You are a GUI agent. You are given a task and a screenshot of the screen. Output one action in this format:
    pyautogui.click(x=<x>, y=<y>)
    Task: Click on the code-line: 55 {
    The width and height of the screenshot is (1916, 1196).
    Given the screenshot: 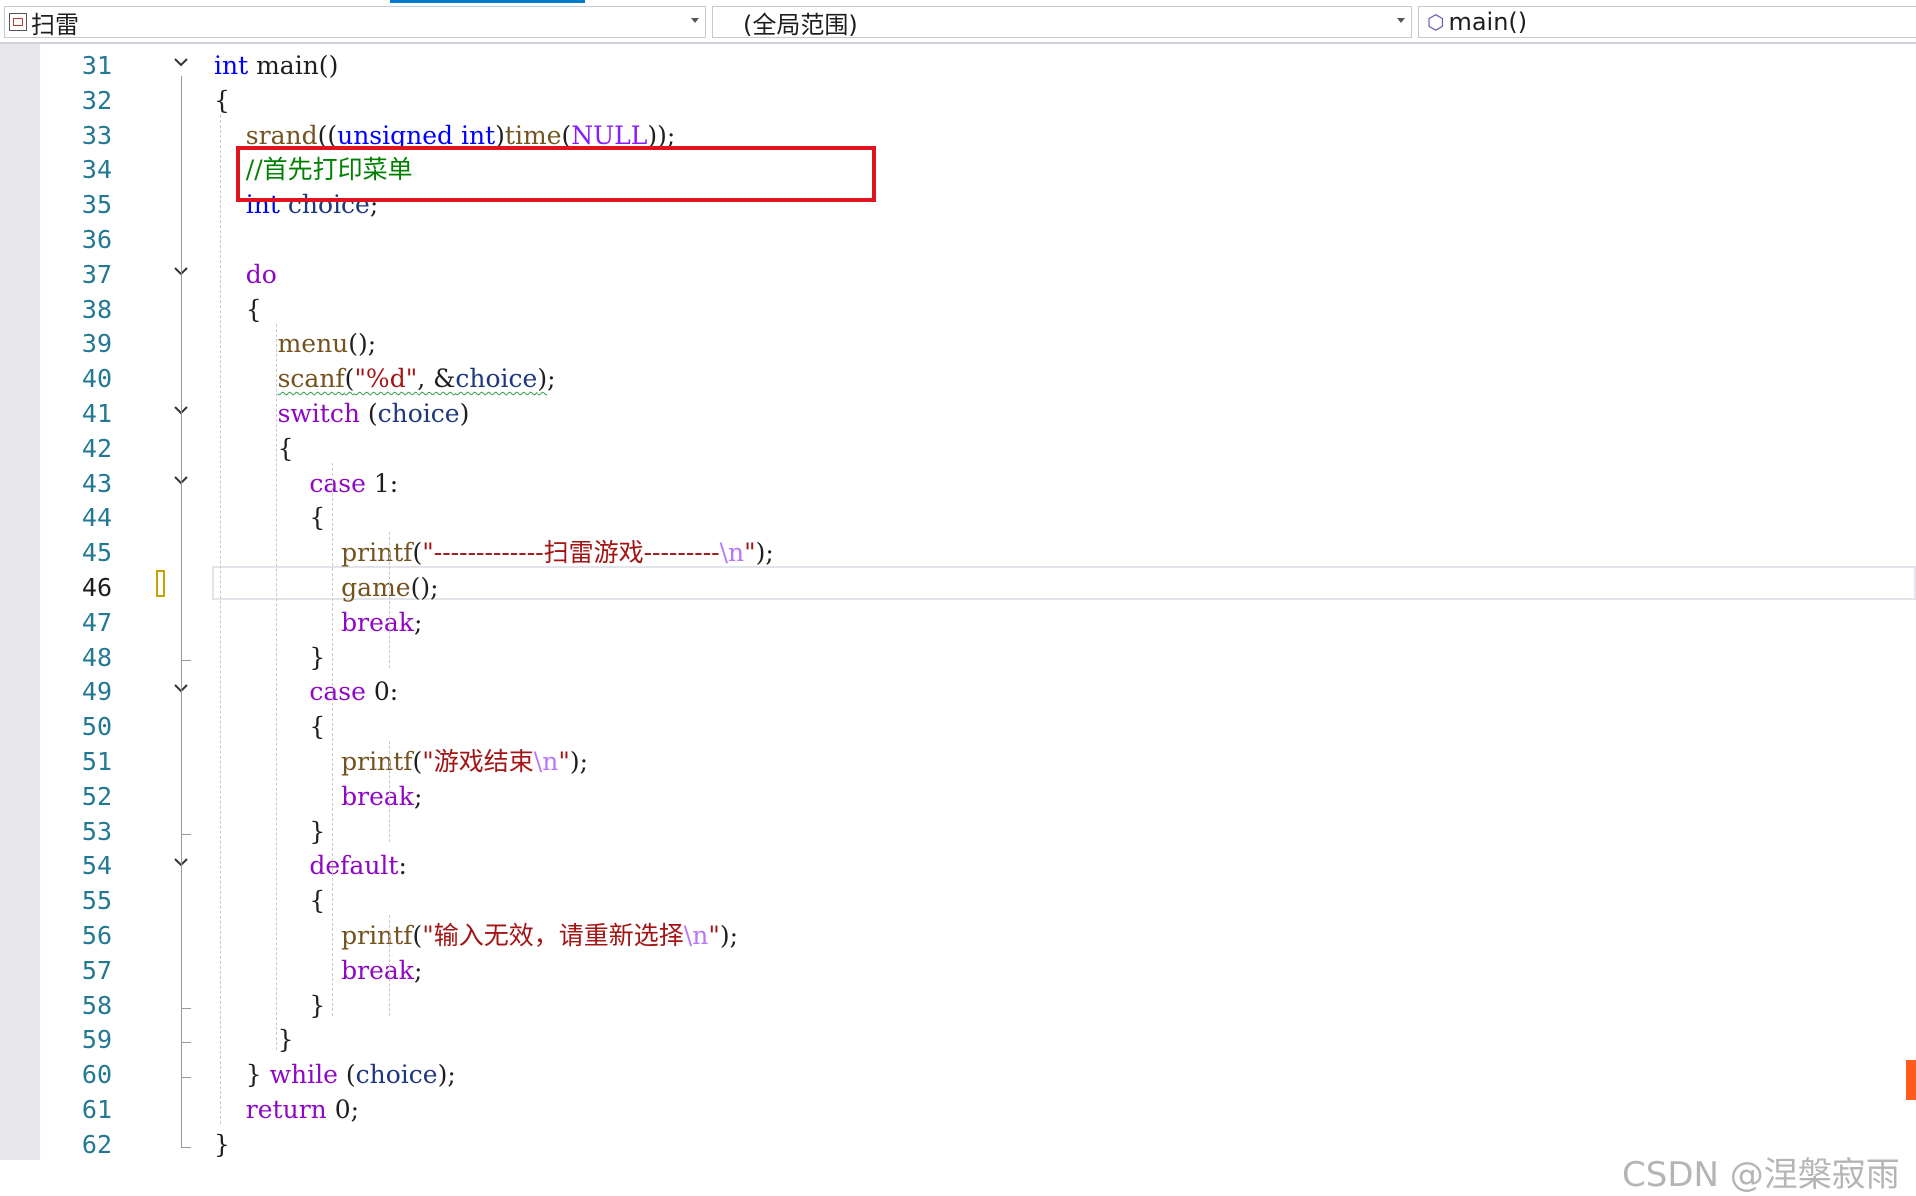 What is the action you would take?
    pyautogui.click(x=958, y=900)
    